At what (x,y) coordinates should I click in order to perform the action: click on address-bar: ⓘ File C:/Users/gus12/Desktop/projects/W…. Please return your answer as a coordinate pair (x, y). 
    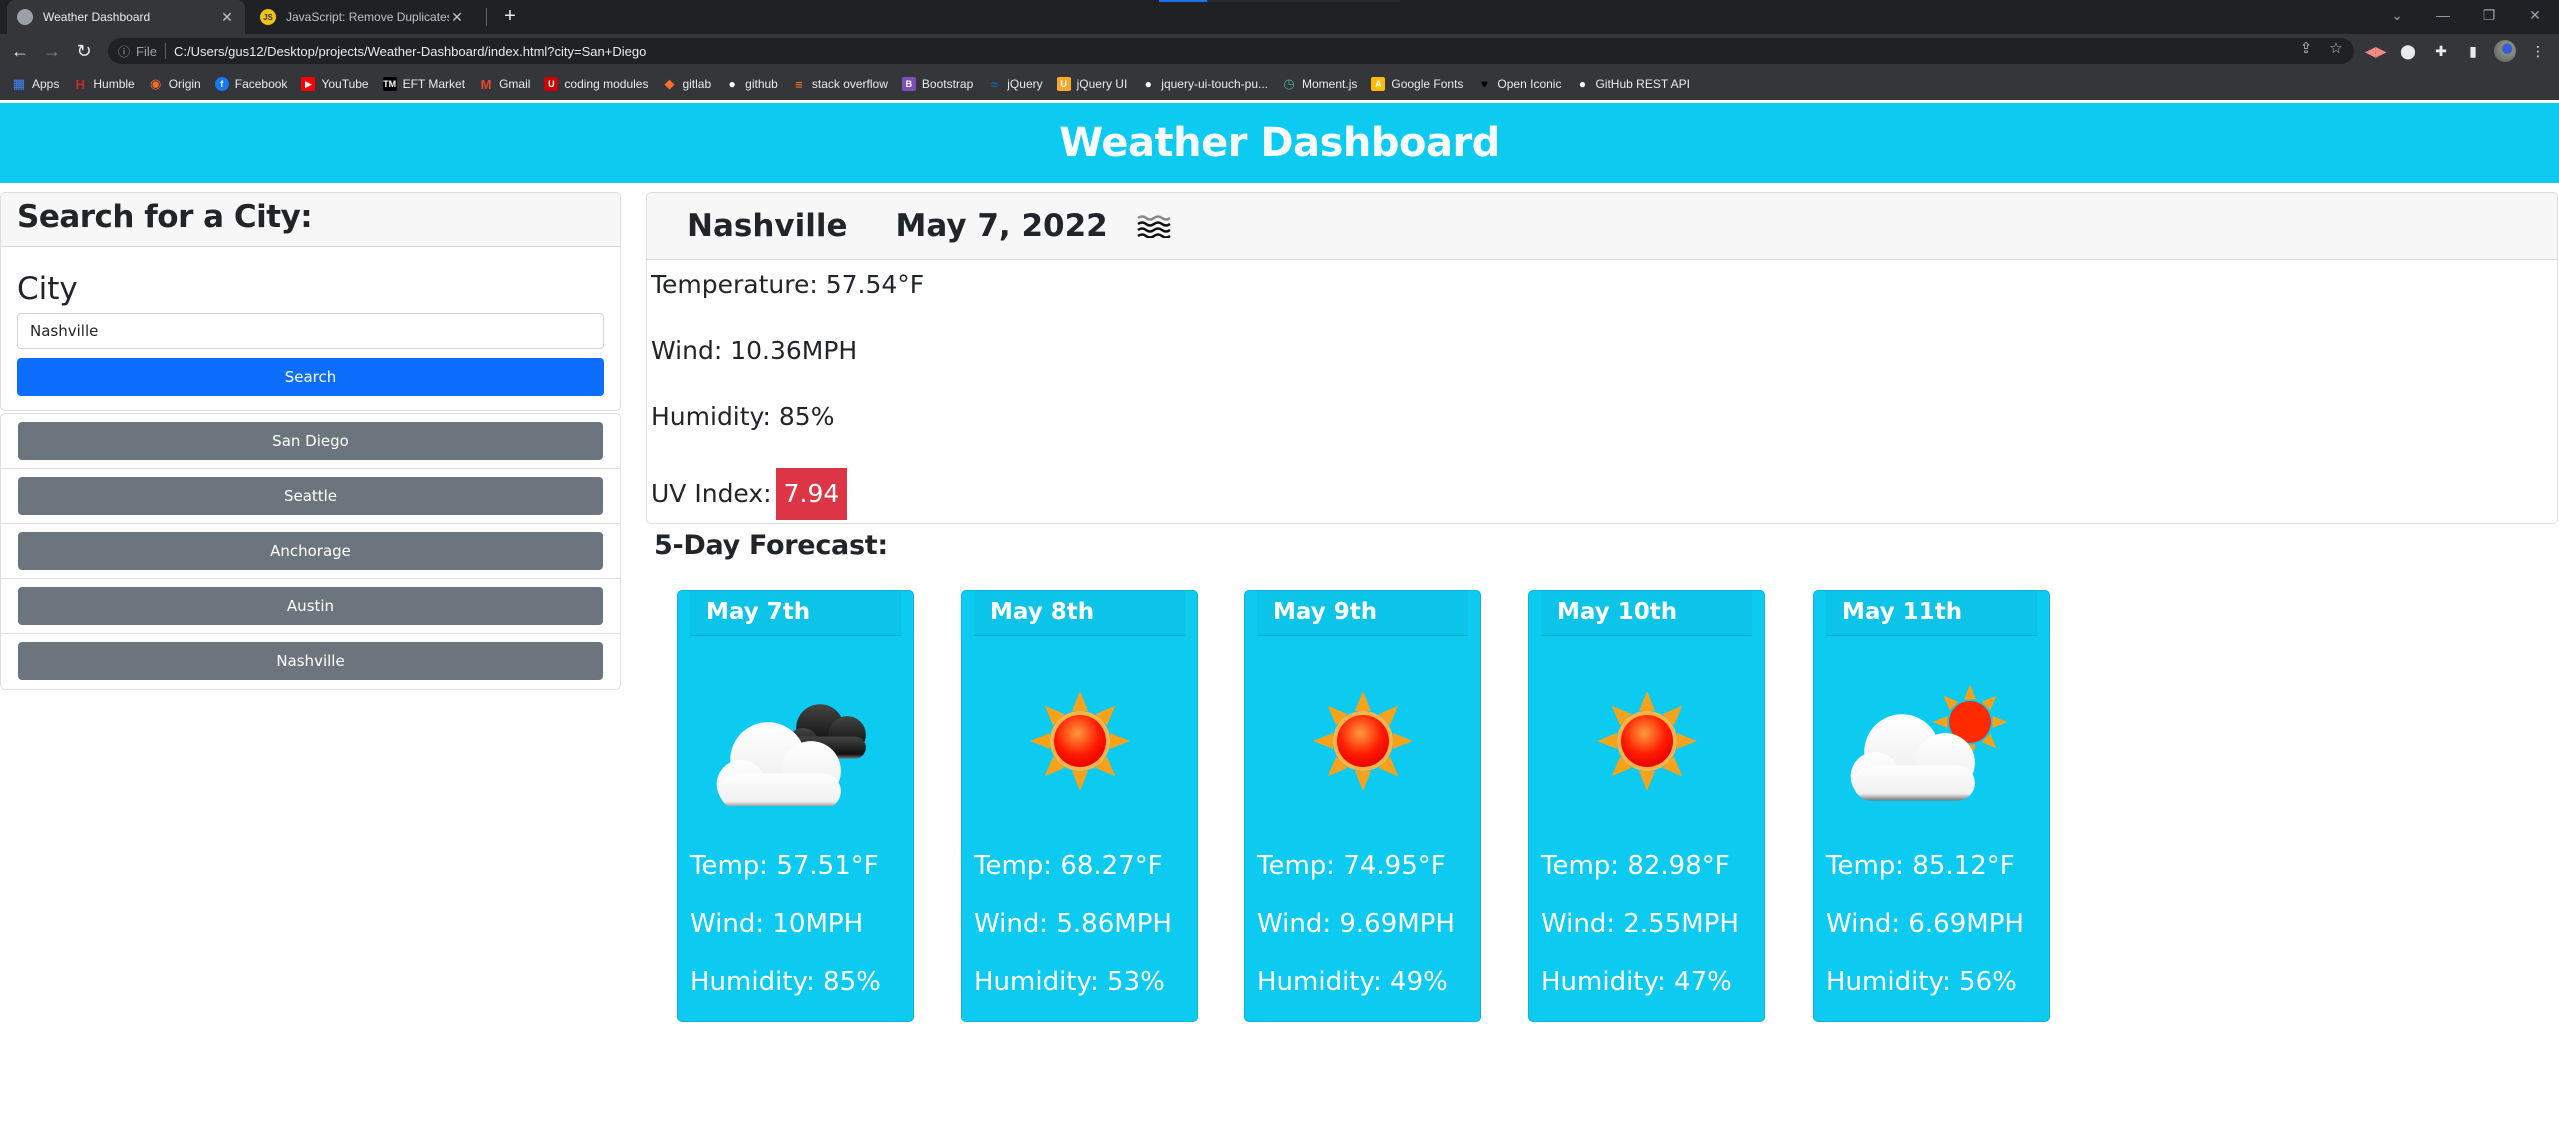
    Looking at the image, I should click on (1231, 51).